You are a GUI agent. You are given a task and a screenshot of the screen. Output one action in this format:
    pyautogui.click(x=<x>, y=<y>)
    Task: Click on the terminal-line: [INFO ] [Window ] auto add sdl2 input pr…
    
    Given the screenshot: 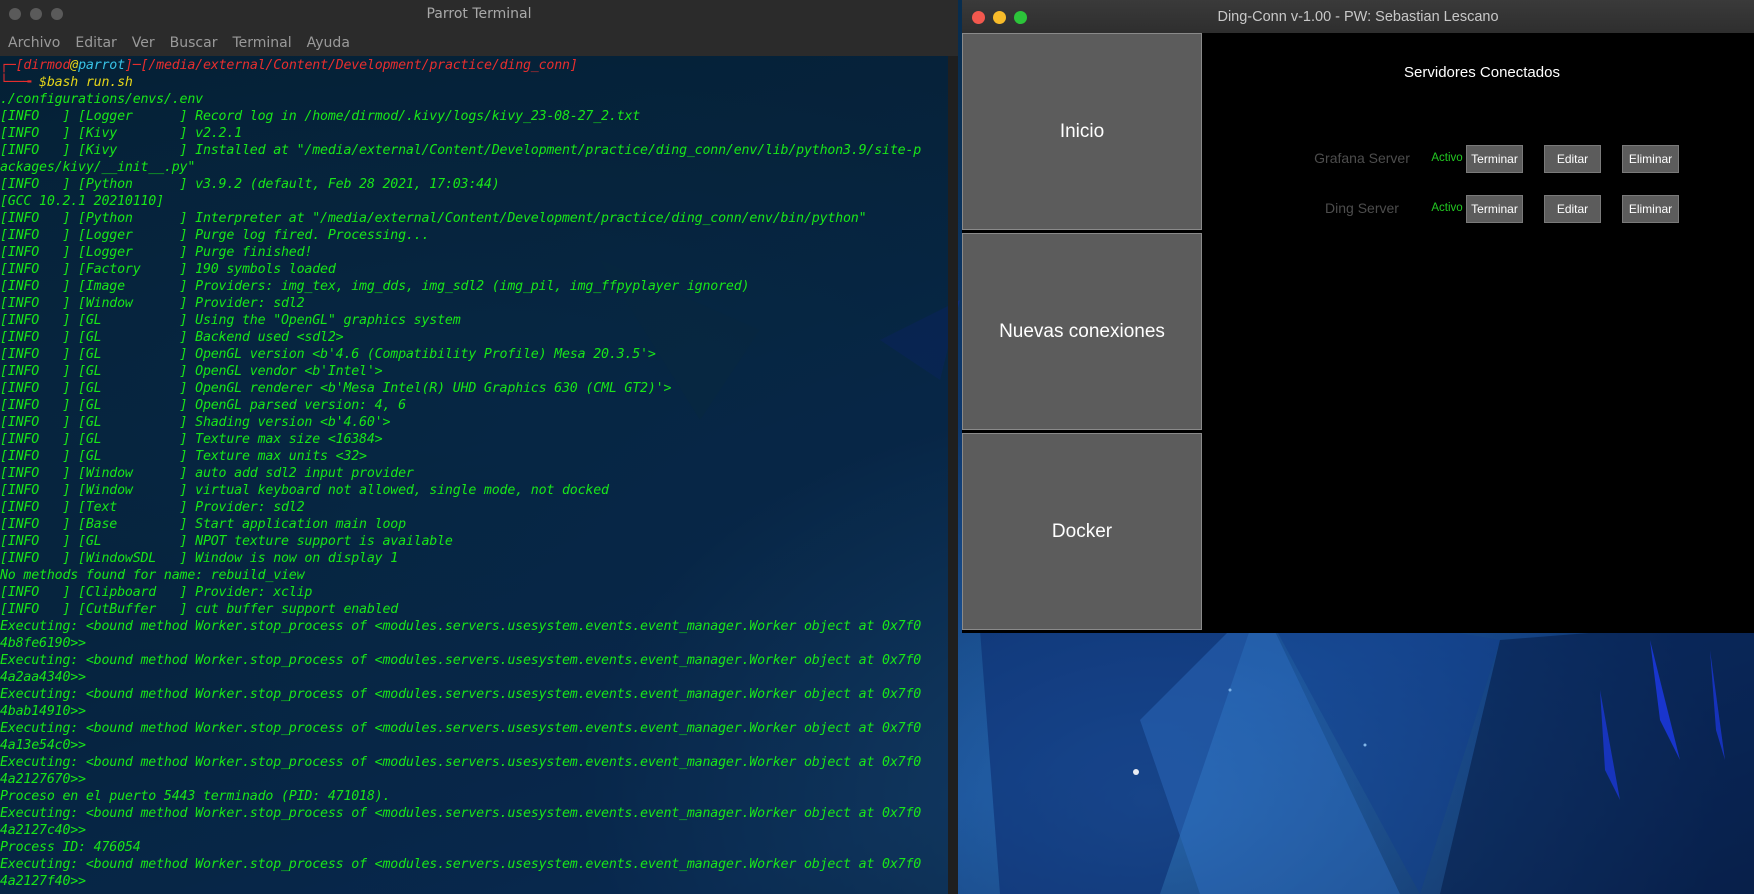 What is the action you would take?
    pyautogui.click(x=207, y=473)
    